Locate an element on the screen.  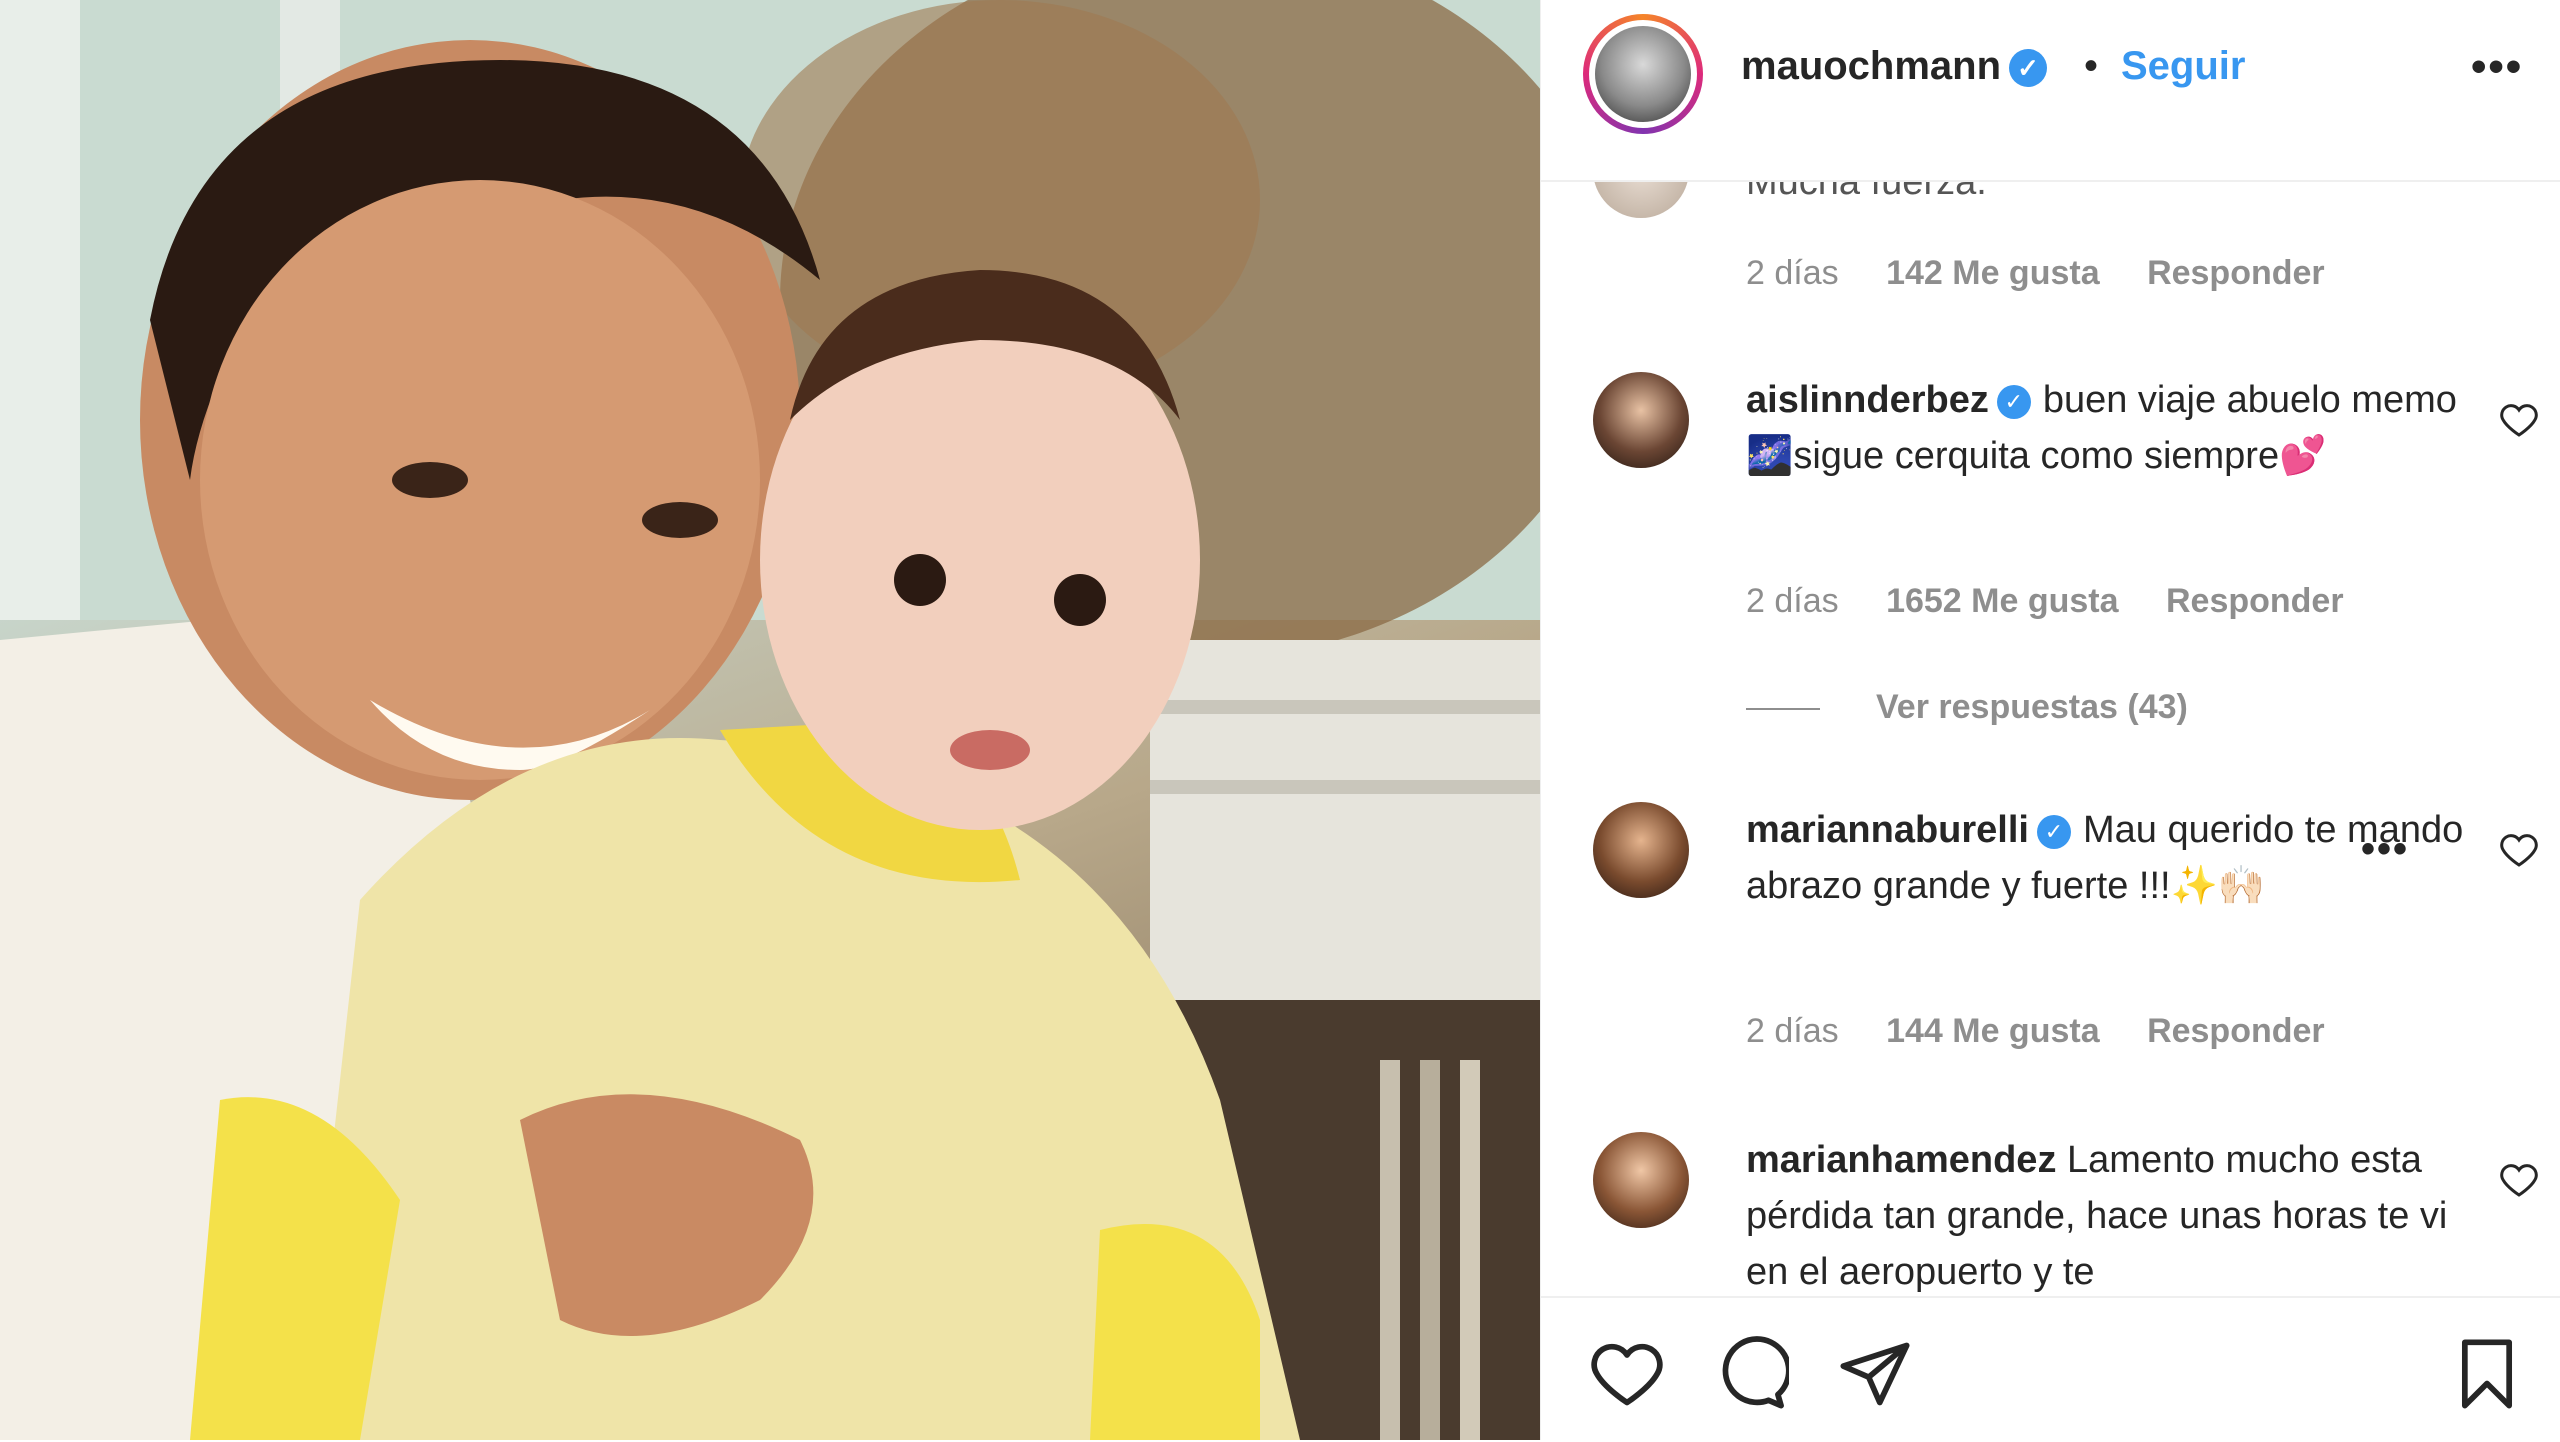
comment-username: mariannaburelli is located at coordinates (1887, 830).